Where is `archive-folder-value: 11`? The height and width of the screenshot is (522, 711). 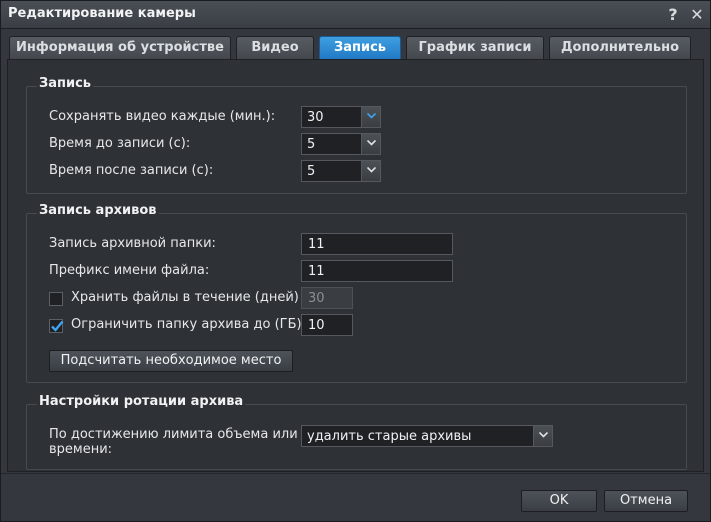 archive-folder-value: 11 is located at coordinates (316, 244).